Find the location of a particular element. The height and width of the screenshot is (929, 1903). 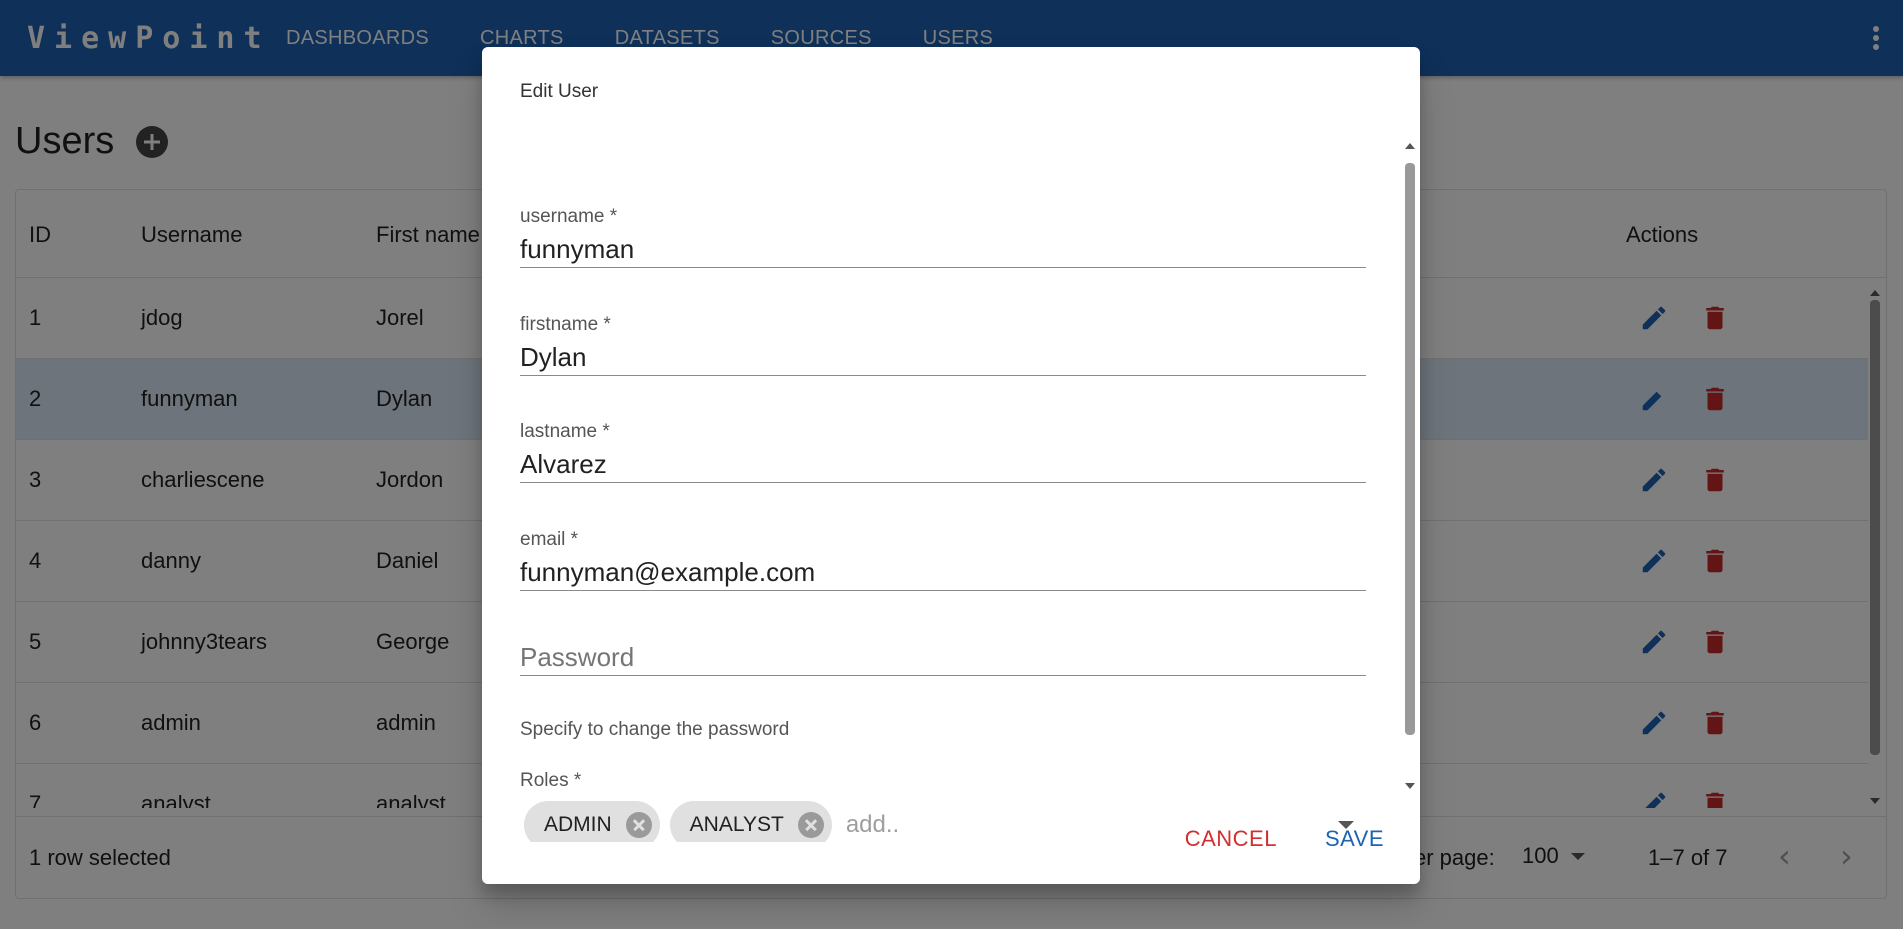

password-field: Password is located at coordinates (943, 656).